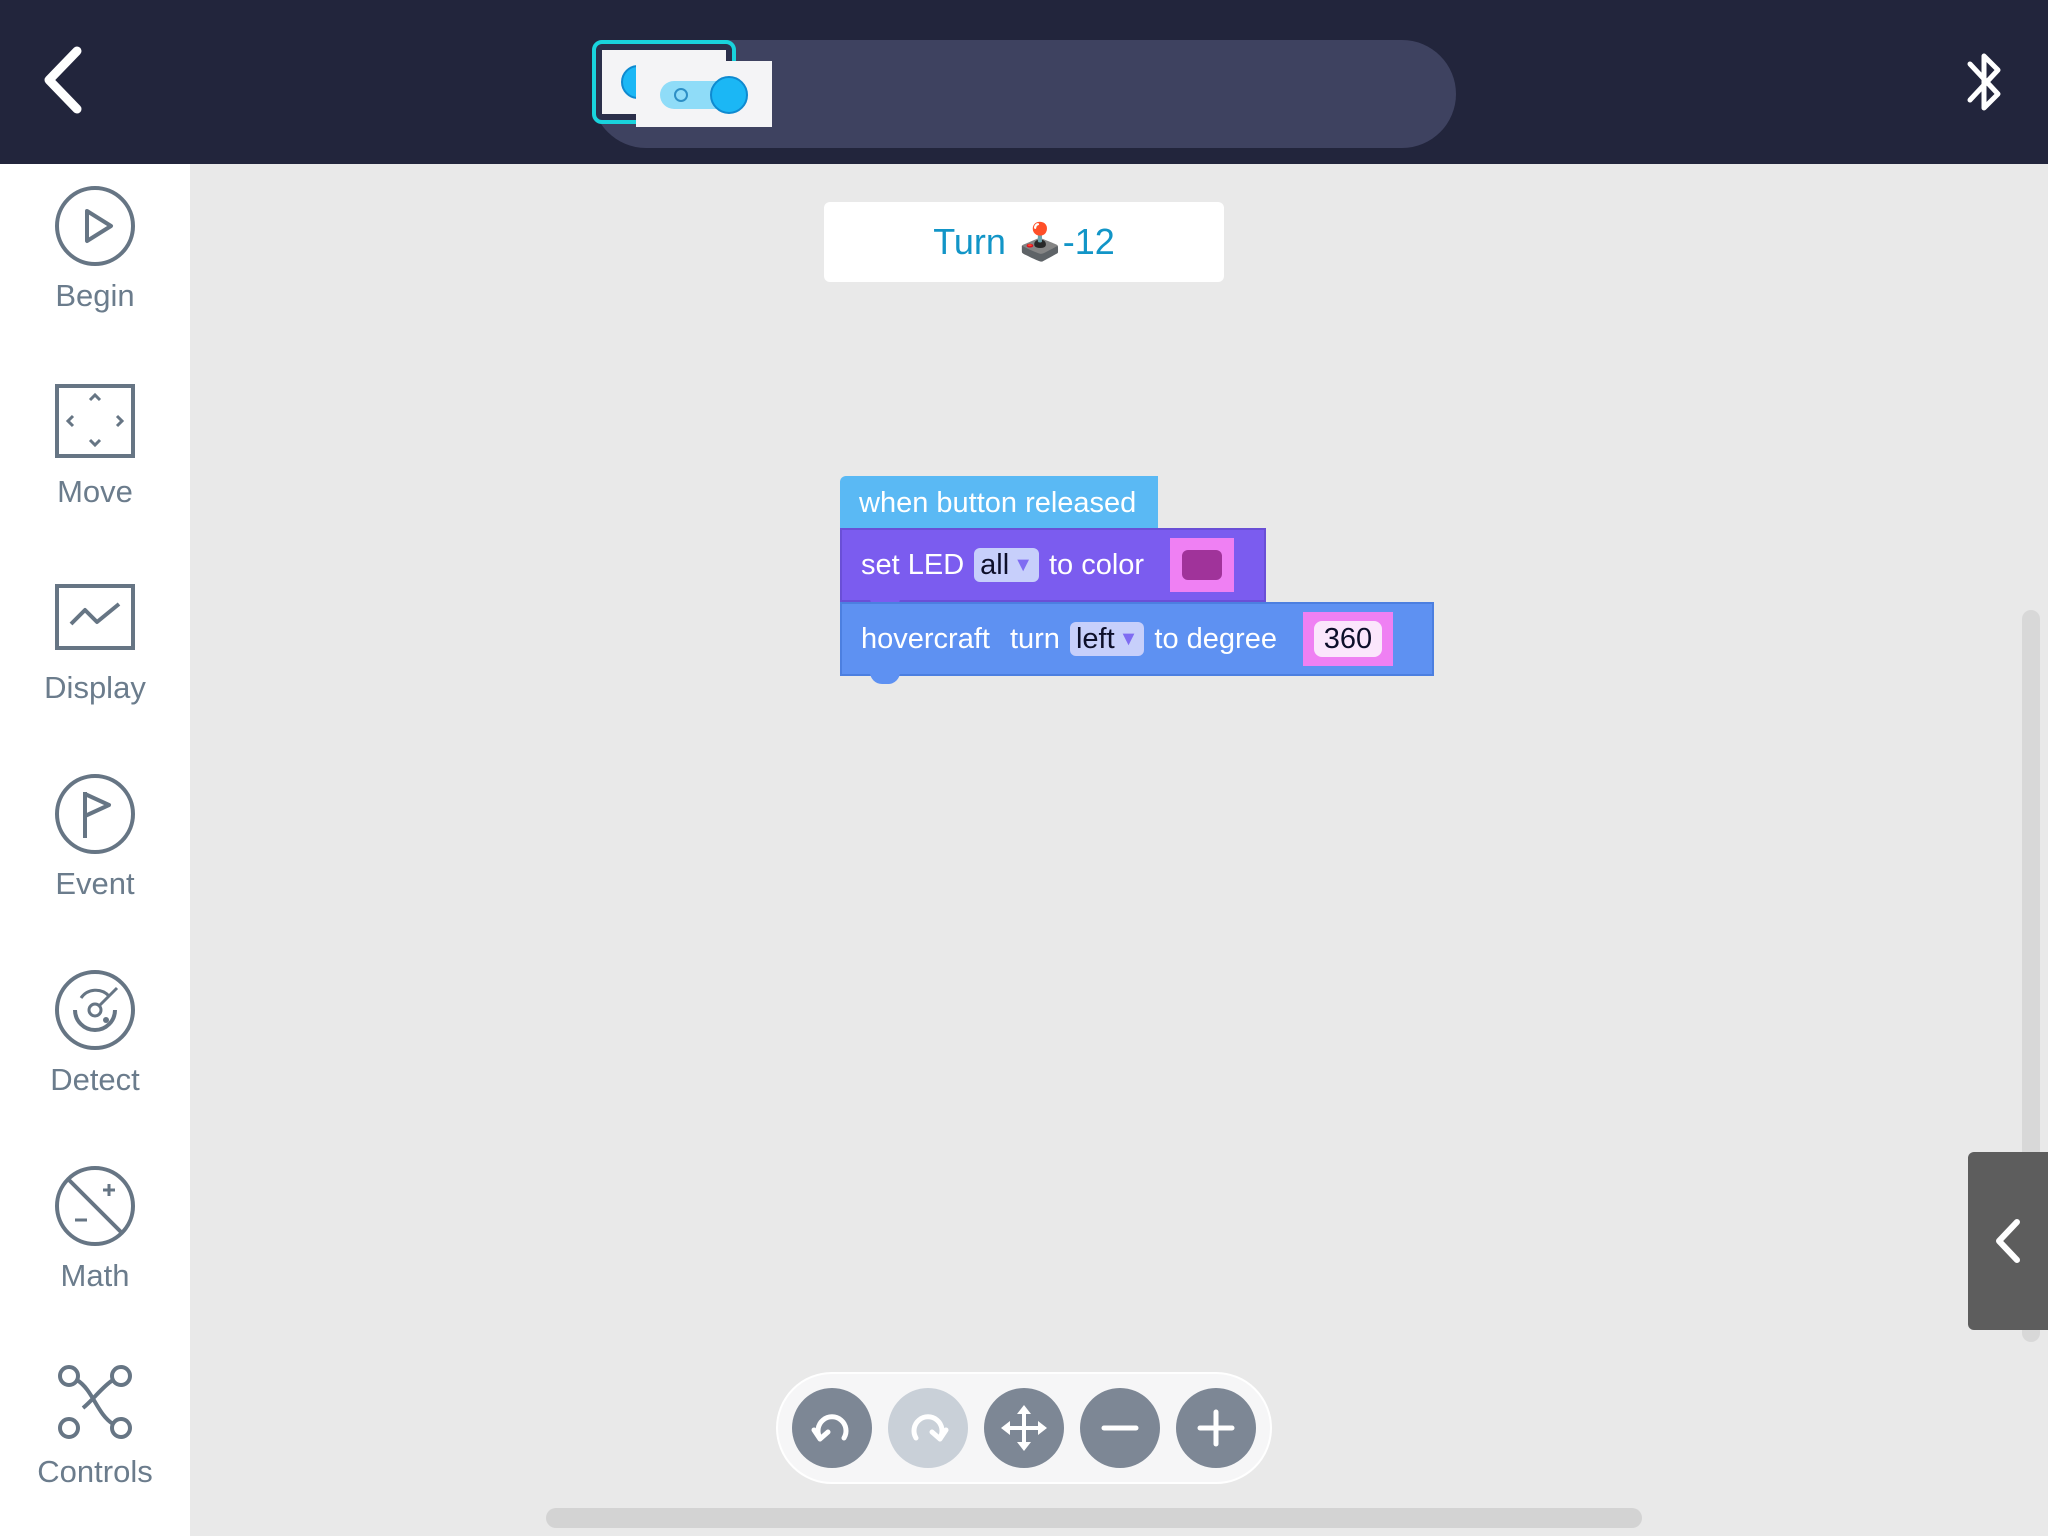 The height and width of the screenshot is (1536, 2048). I want to click on toggle-switch-icon, so click(704, 95).